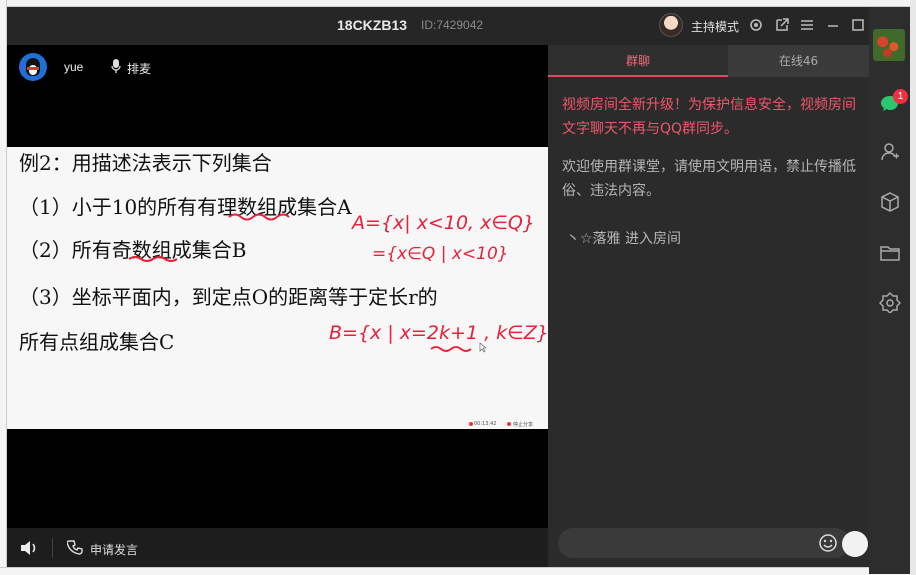 The image size is (916, 575). I want to click on share-timer: 00:13:42, so click(485, 424).